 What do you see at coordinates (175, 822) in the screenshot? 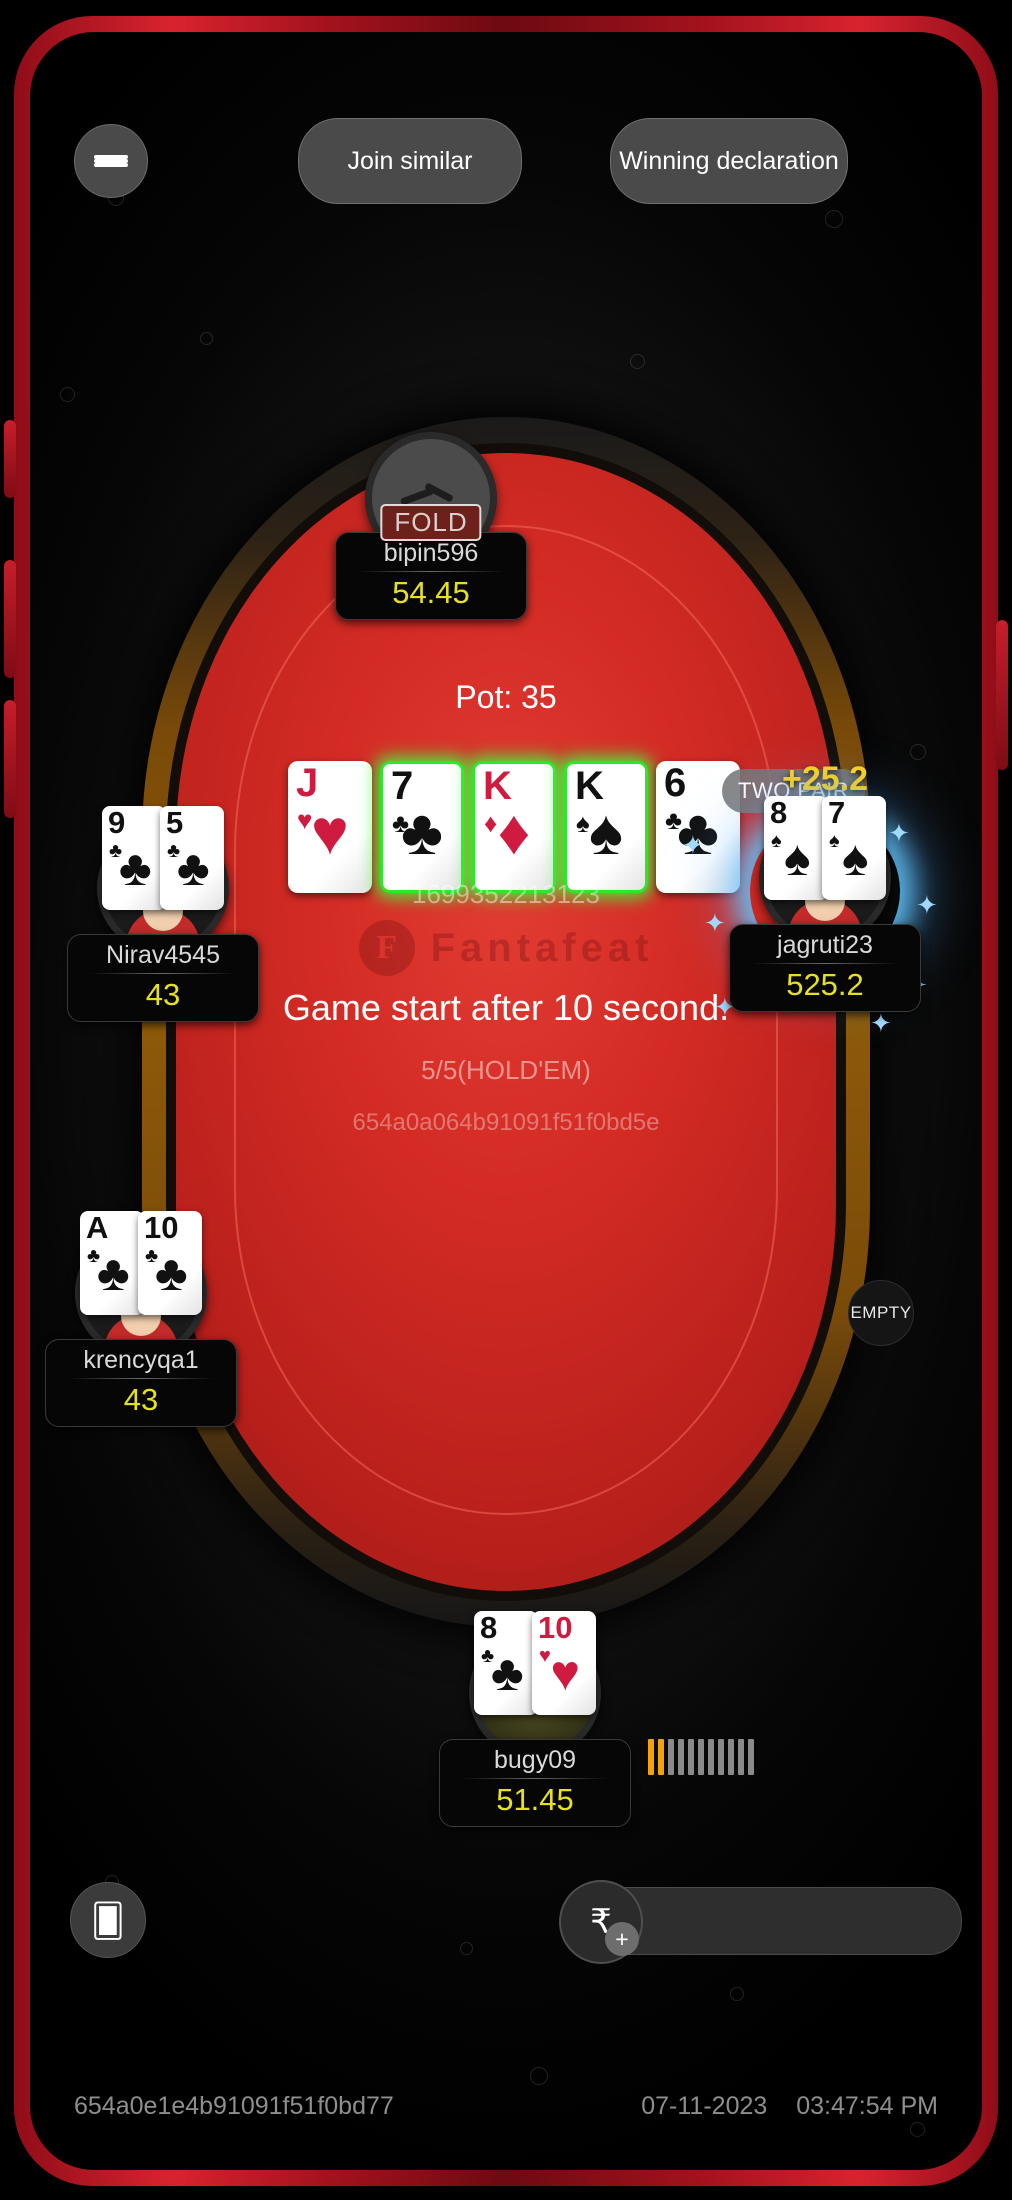
I see `card-rank: 5` at bounding box center [175, 822].